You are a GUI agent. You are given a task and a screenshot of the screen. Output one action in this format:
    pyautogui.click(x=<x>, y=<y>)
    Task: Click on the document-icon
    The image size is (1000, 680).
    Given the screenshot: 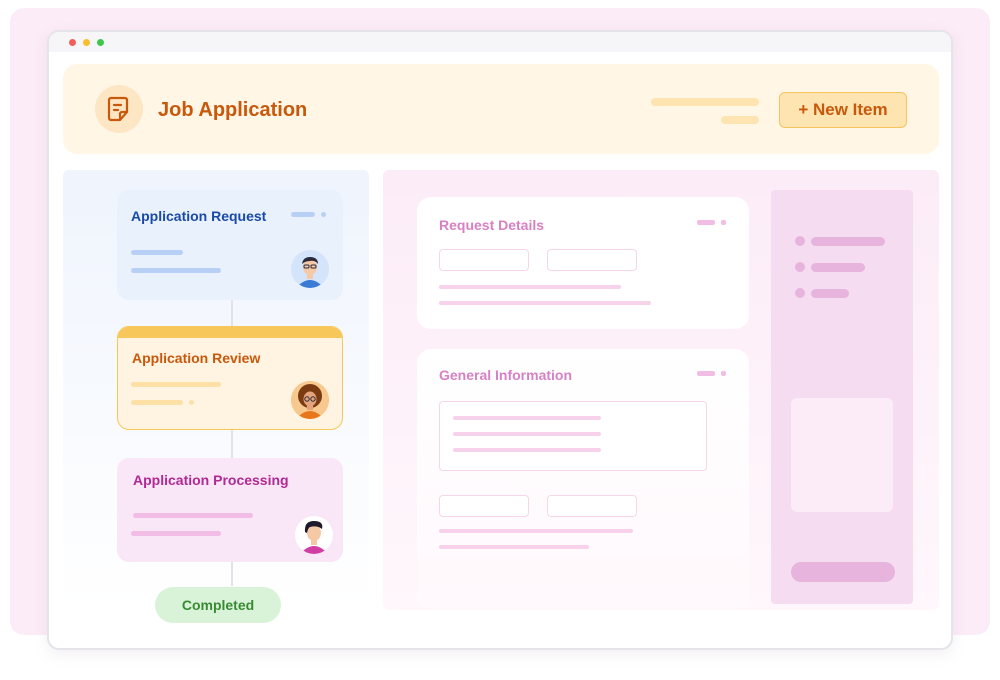 What is the action you would take?
    pyautogui.click(x=119, y=109)
    